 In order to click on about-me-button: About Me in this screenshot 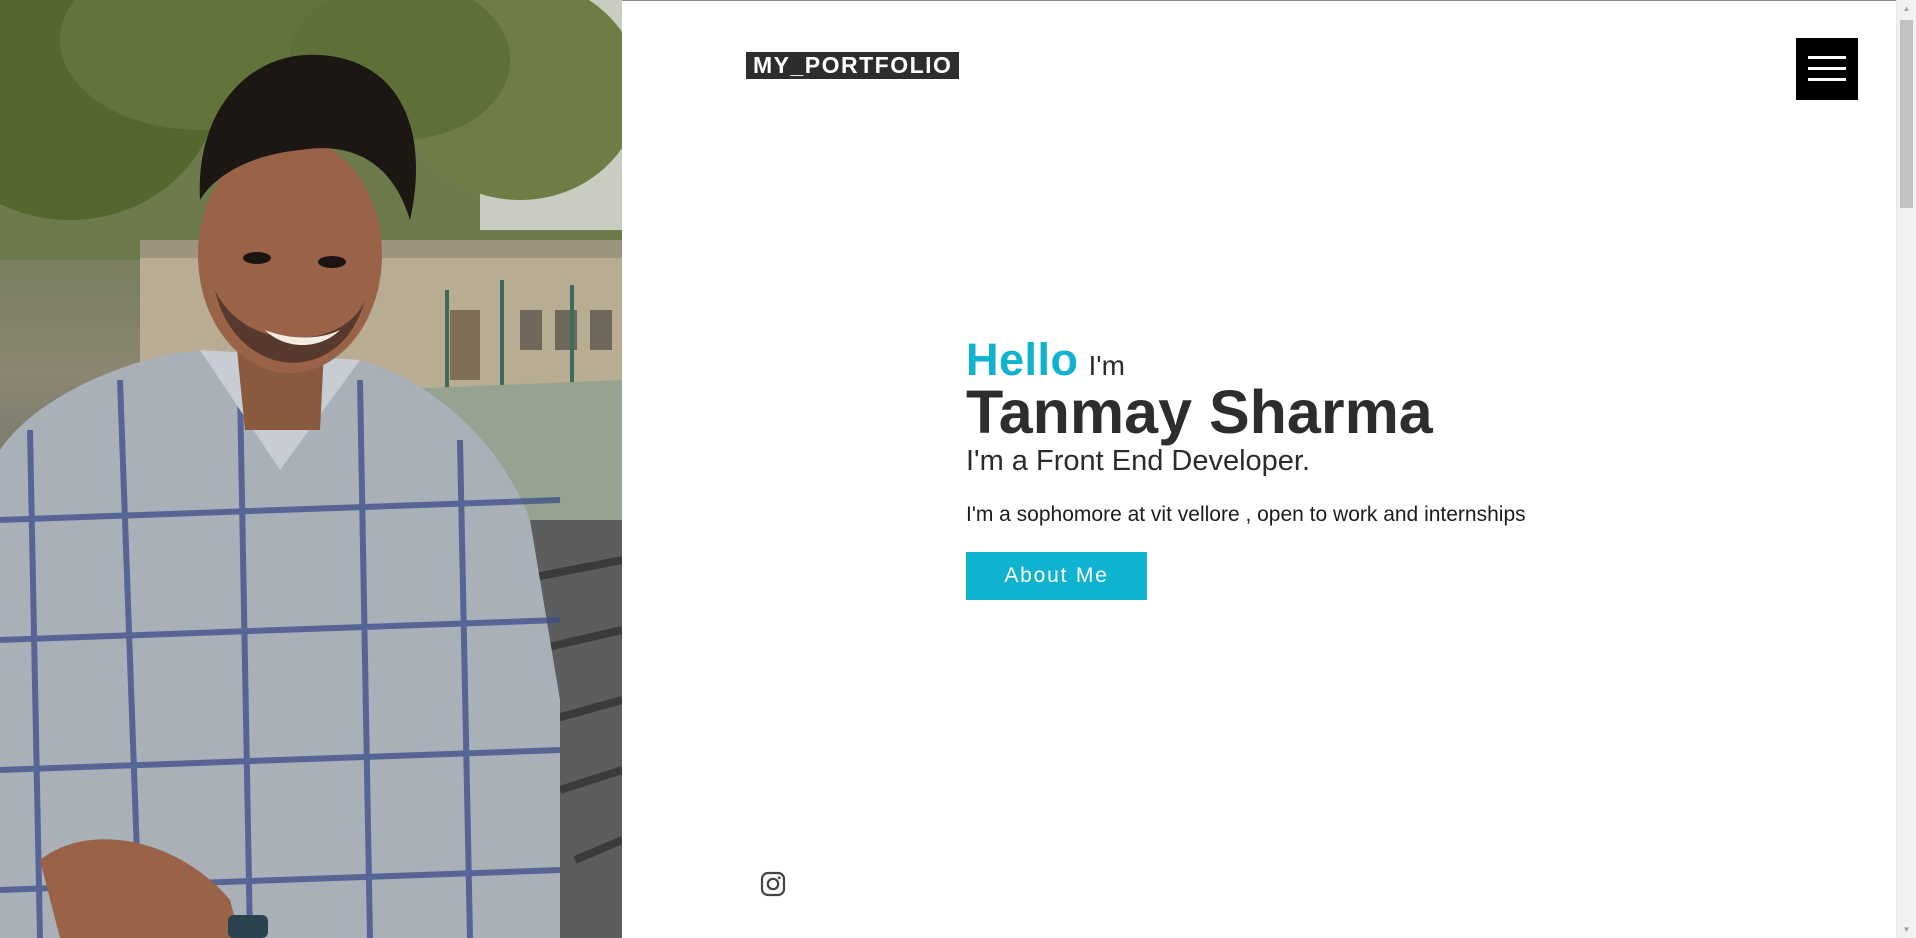, I will do `click(1056, 576)`.